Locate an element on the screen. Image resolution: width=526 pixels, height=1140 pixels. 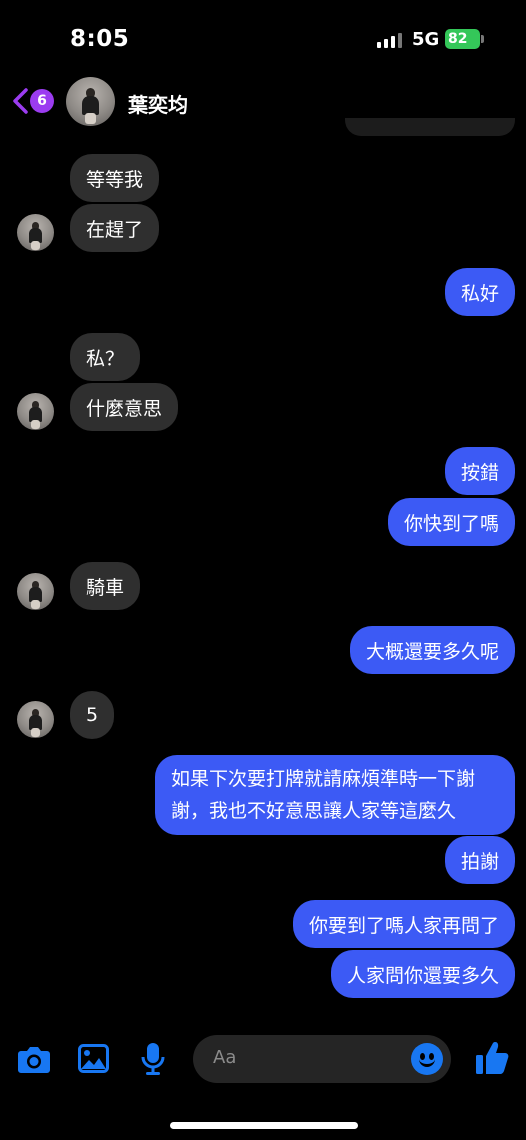
message-sent: 如果下次要打牌就請麻煩準時一下謝謝，我也不好意思讓人家等這麼久 is located at coordinates (335, 795).